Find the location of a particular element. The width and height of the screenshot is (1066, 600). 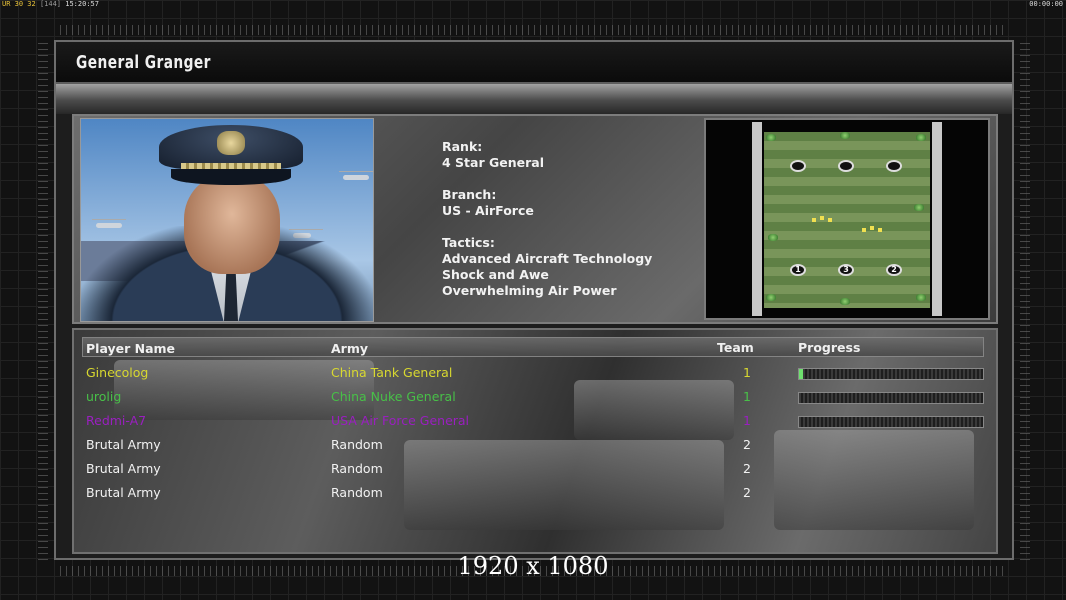

title-bar: General Granger is located at coordinates (534, 63).